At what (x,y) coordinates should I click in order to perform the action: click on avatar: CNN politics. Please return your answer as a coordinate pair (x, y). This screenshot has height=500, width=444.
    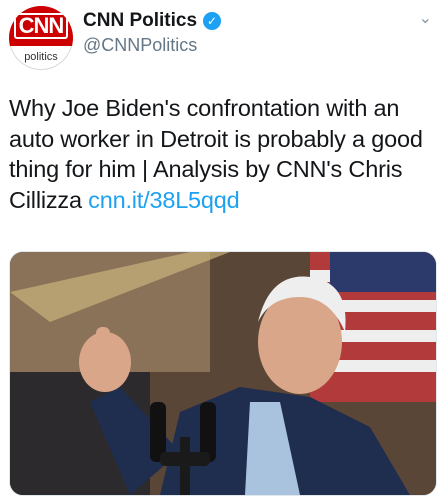
    Looking at the image, I should click on (41, 38).